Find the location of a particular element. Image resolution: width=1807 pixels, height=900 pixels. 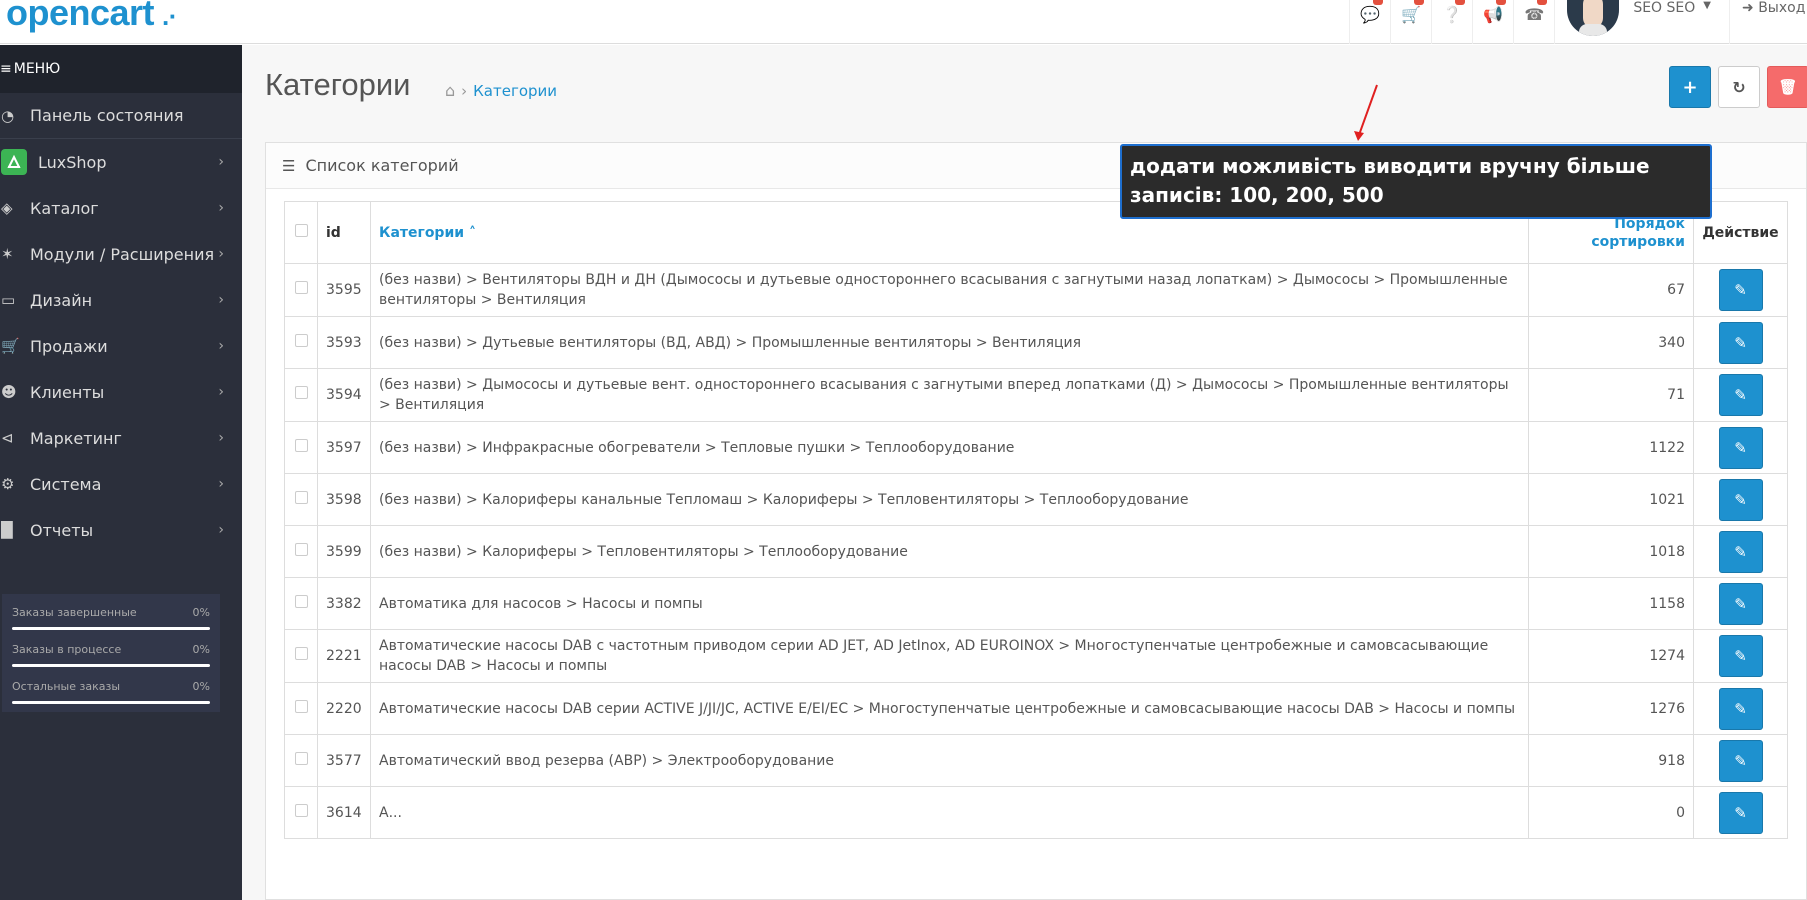

logo-cart-mark: .· is located at coordinates (169, 16).